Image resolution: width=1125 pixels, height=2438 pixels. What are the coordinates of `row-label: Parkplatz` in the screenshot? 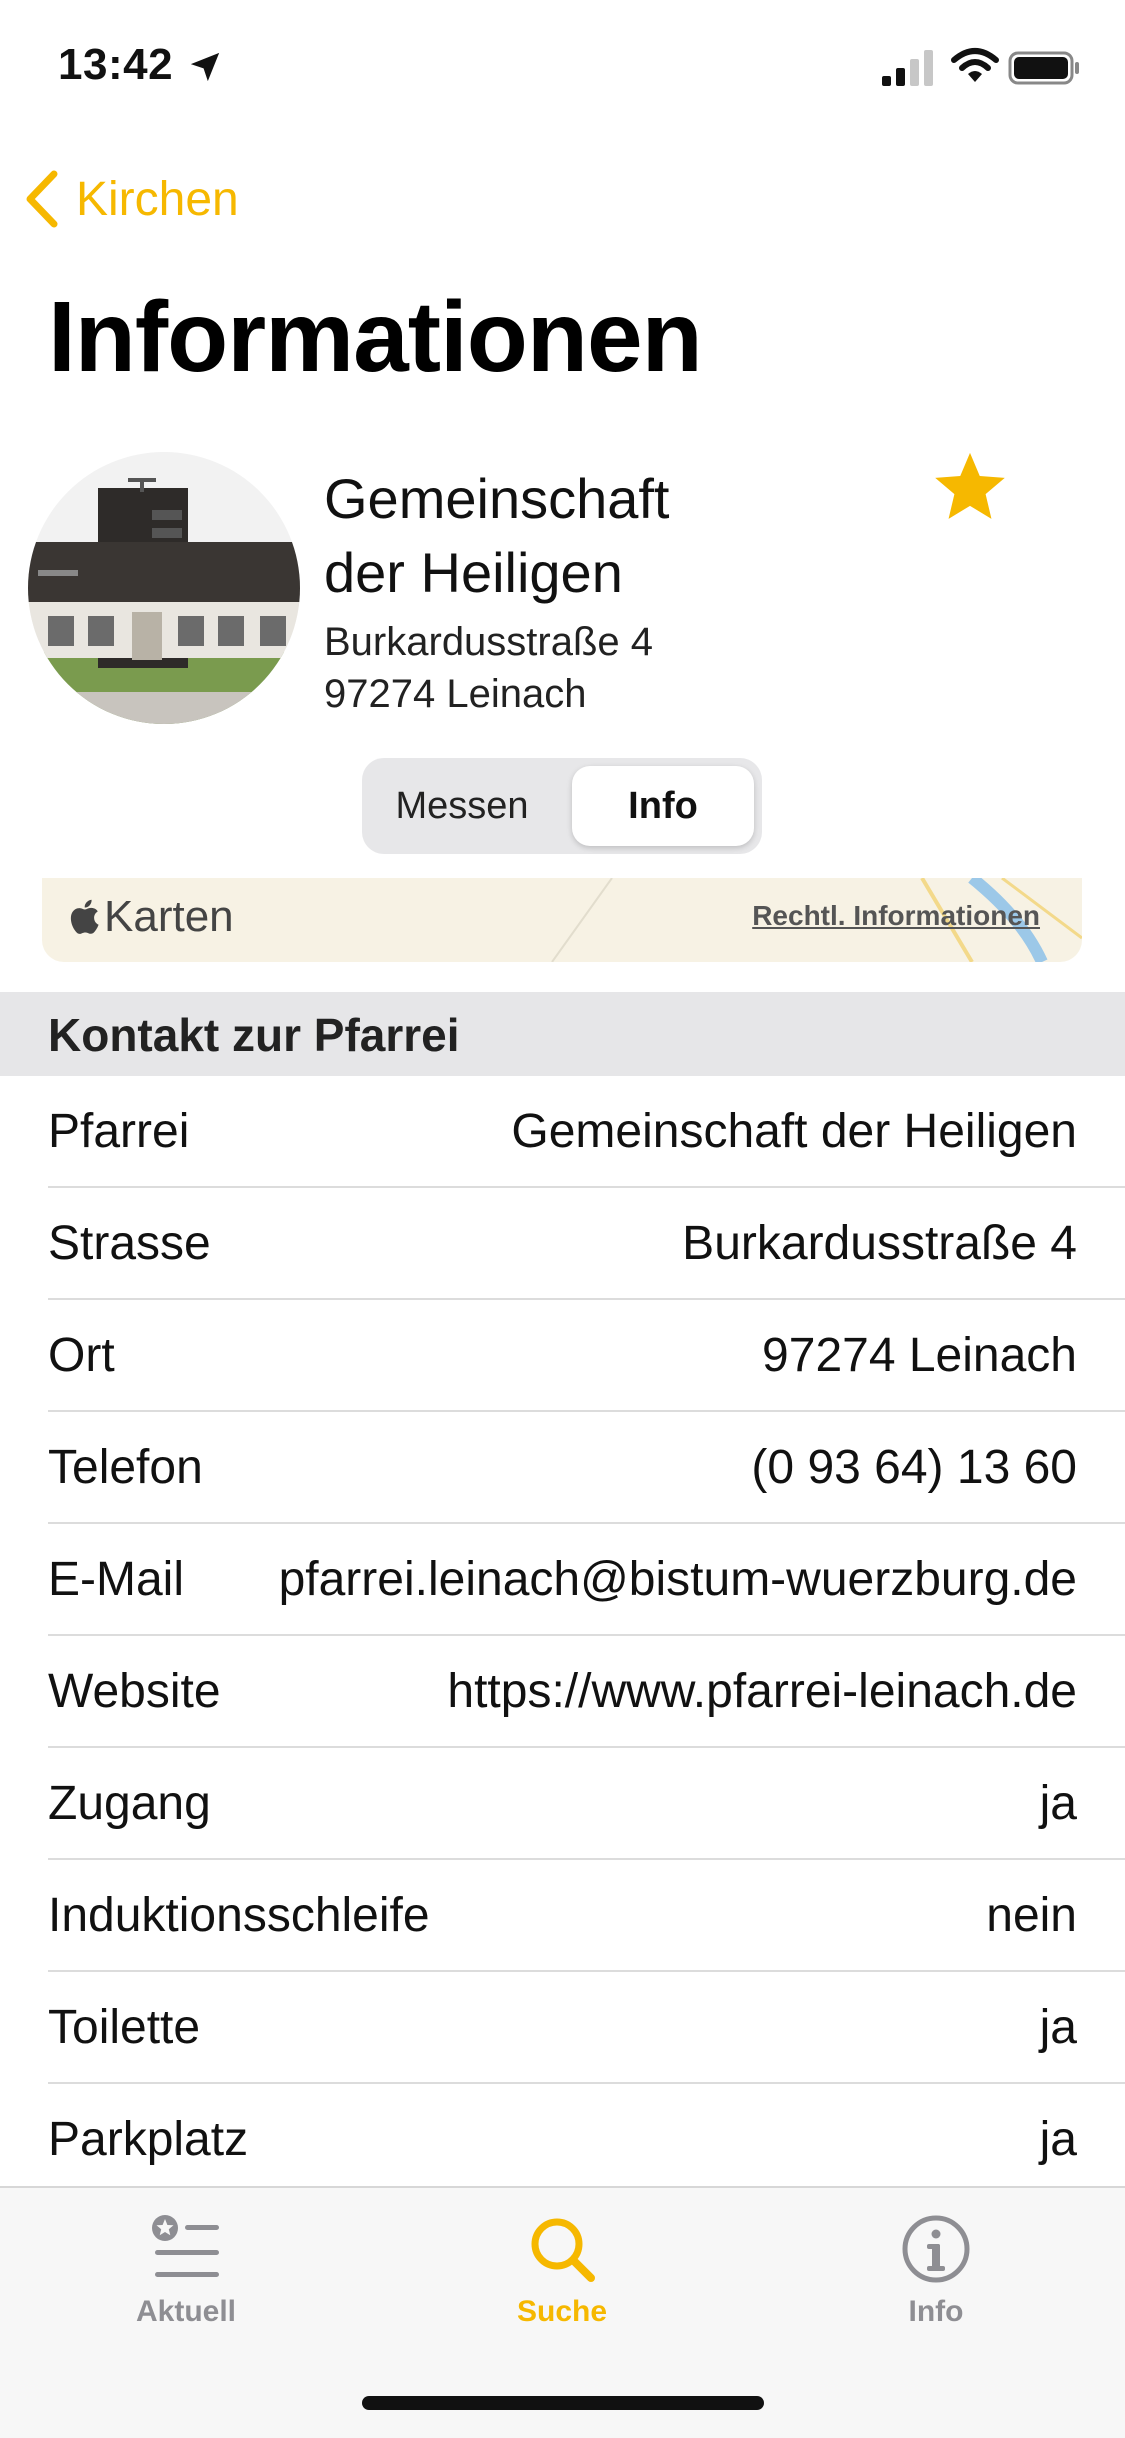 It's located at (148, 2139).